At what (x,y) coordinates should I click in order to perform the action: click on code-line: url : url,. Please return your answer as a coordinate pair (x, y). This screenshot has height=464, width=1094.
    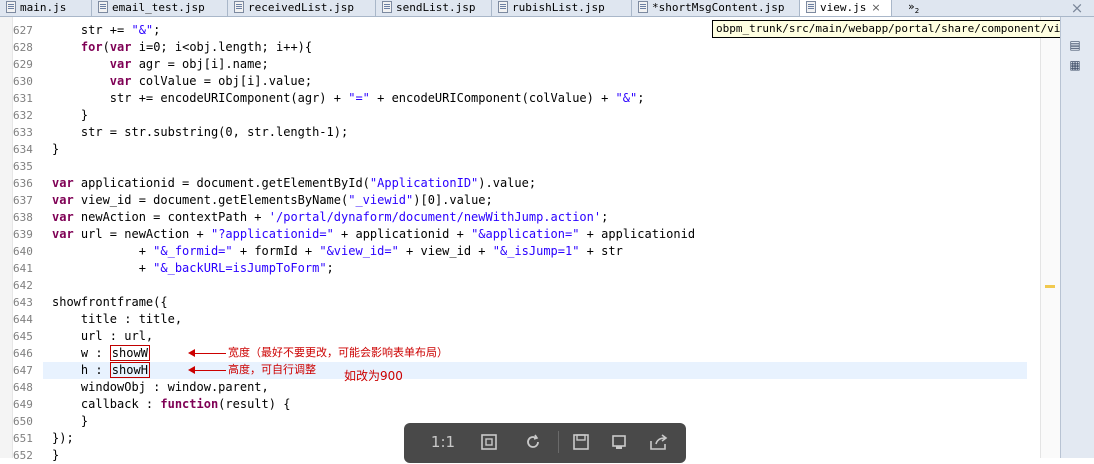
    Looking at the image, I should click on (103, 336).